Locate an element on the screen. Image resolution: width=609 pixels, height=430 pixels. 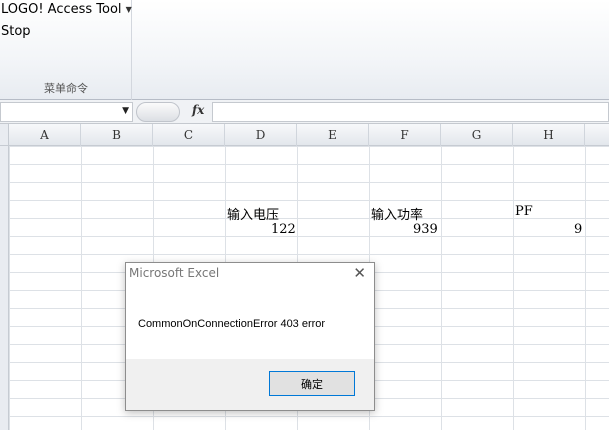
name-box-dropdown-icon: ▼ is located at coordinates (125, 111).